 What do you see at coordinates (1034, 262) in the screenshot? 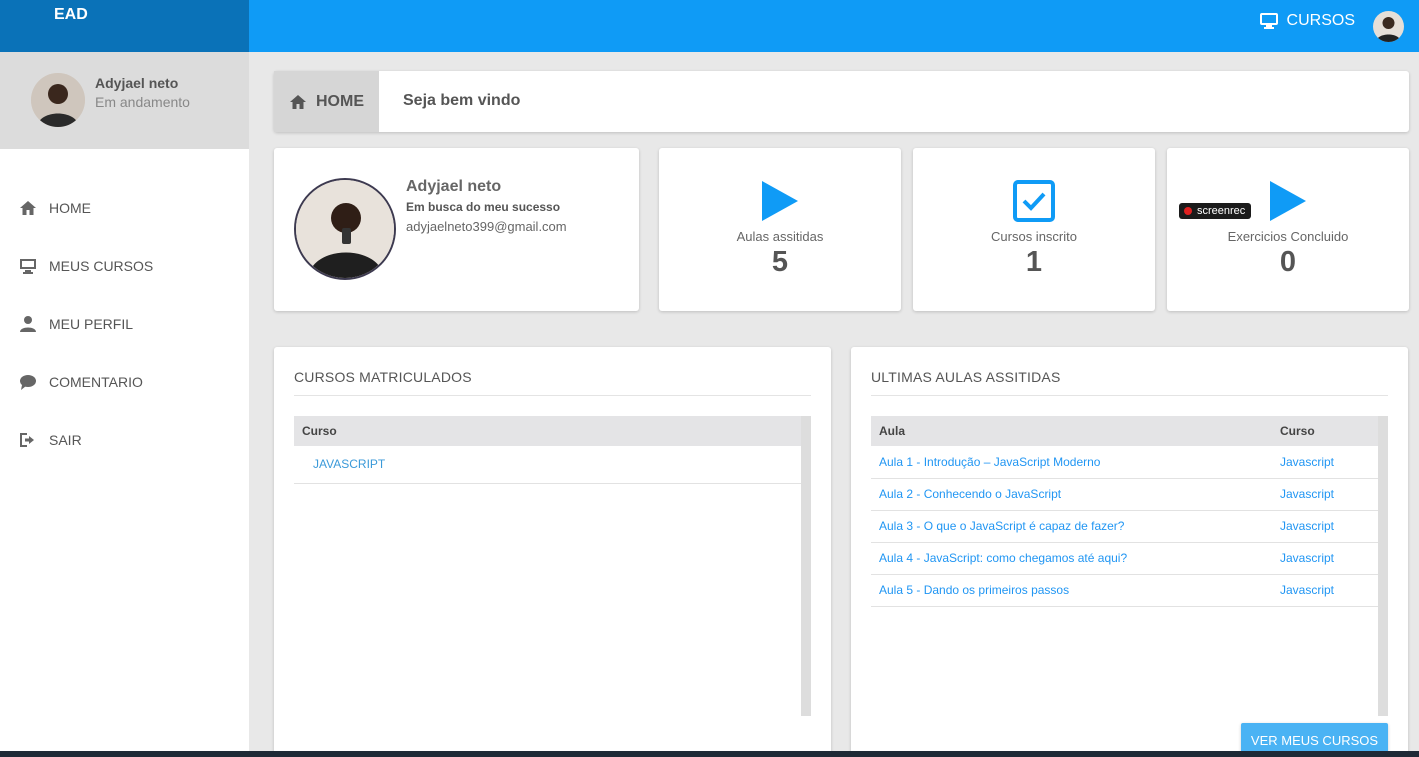
I see `stat-value: 1` at bounding box center [1034, 262].